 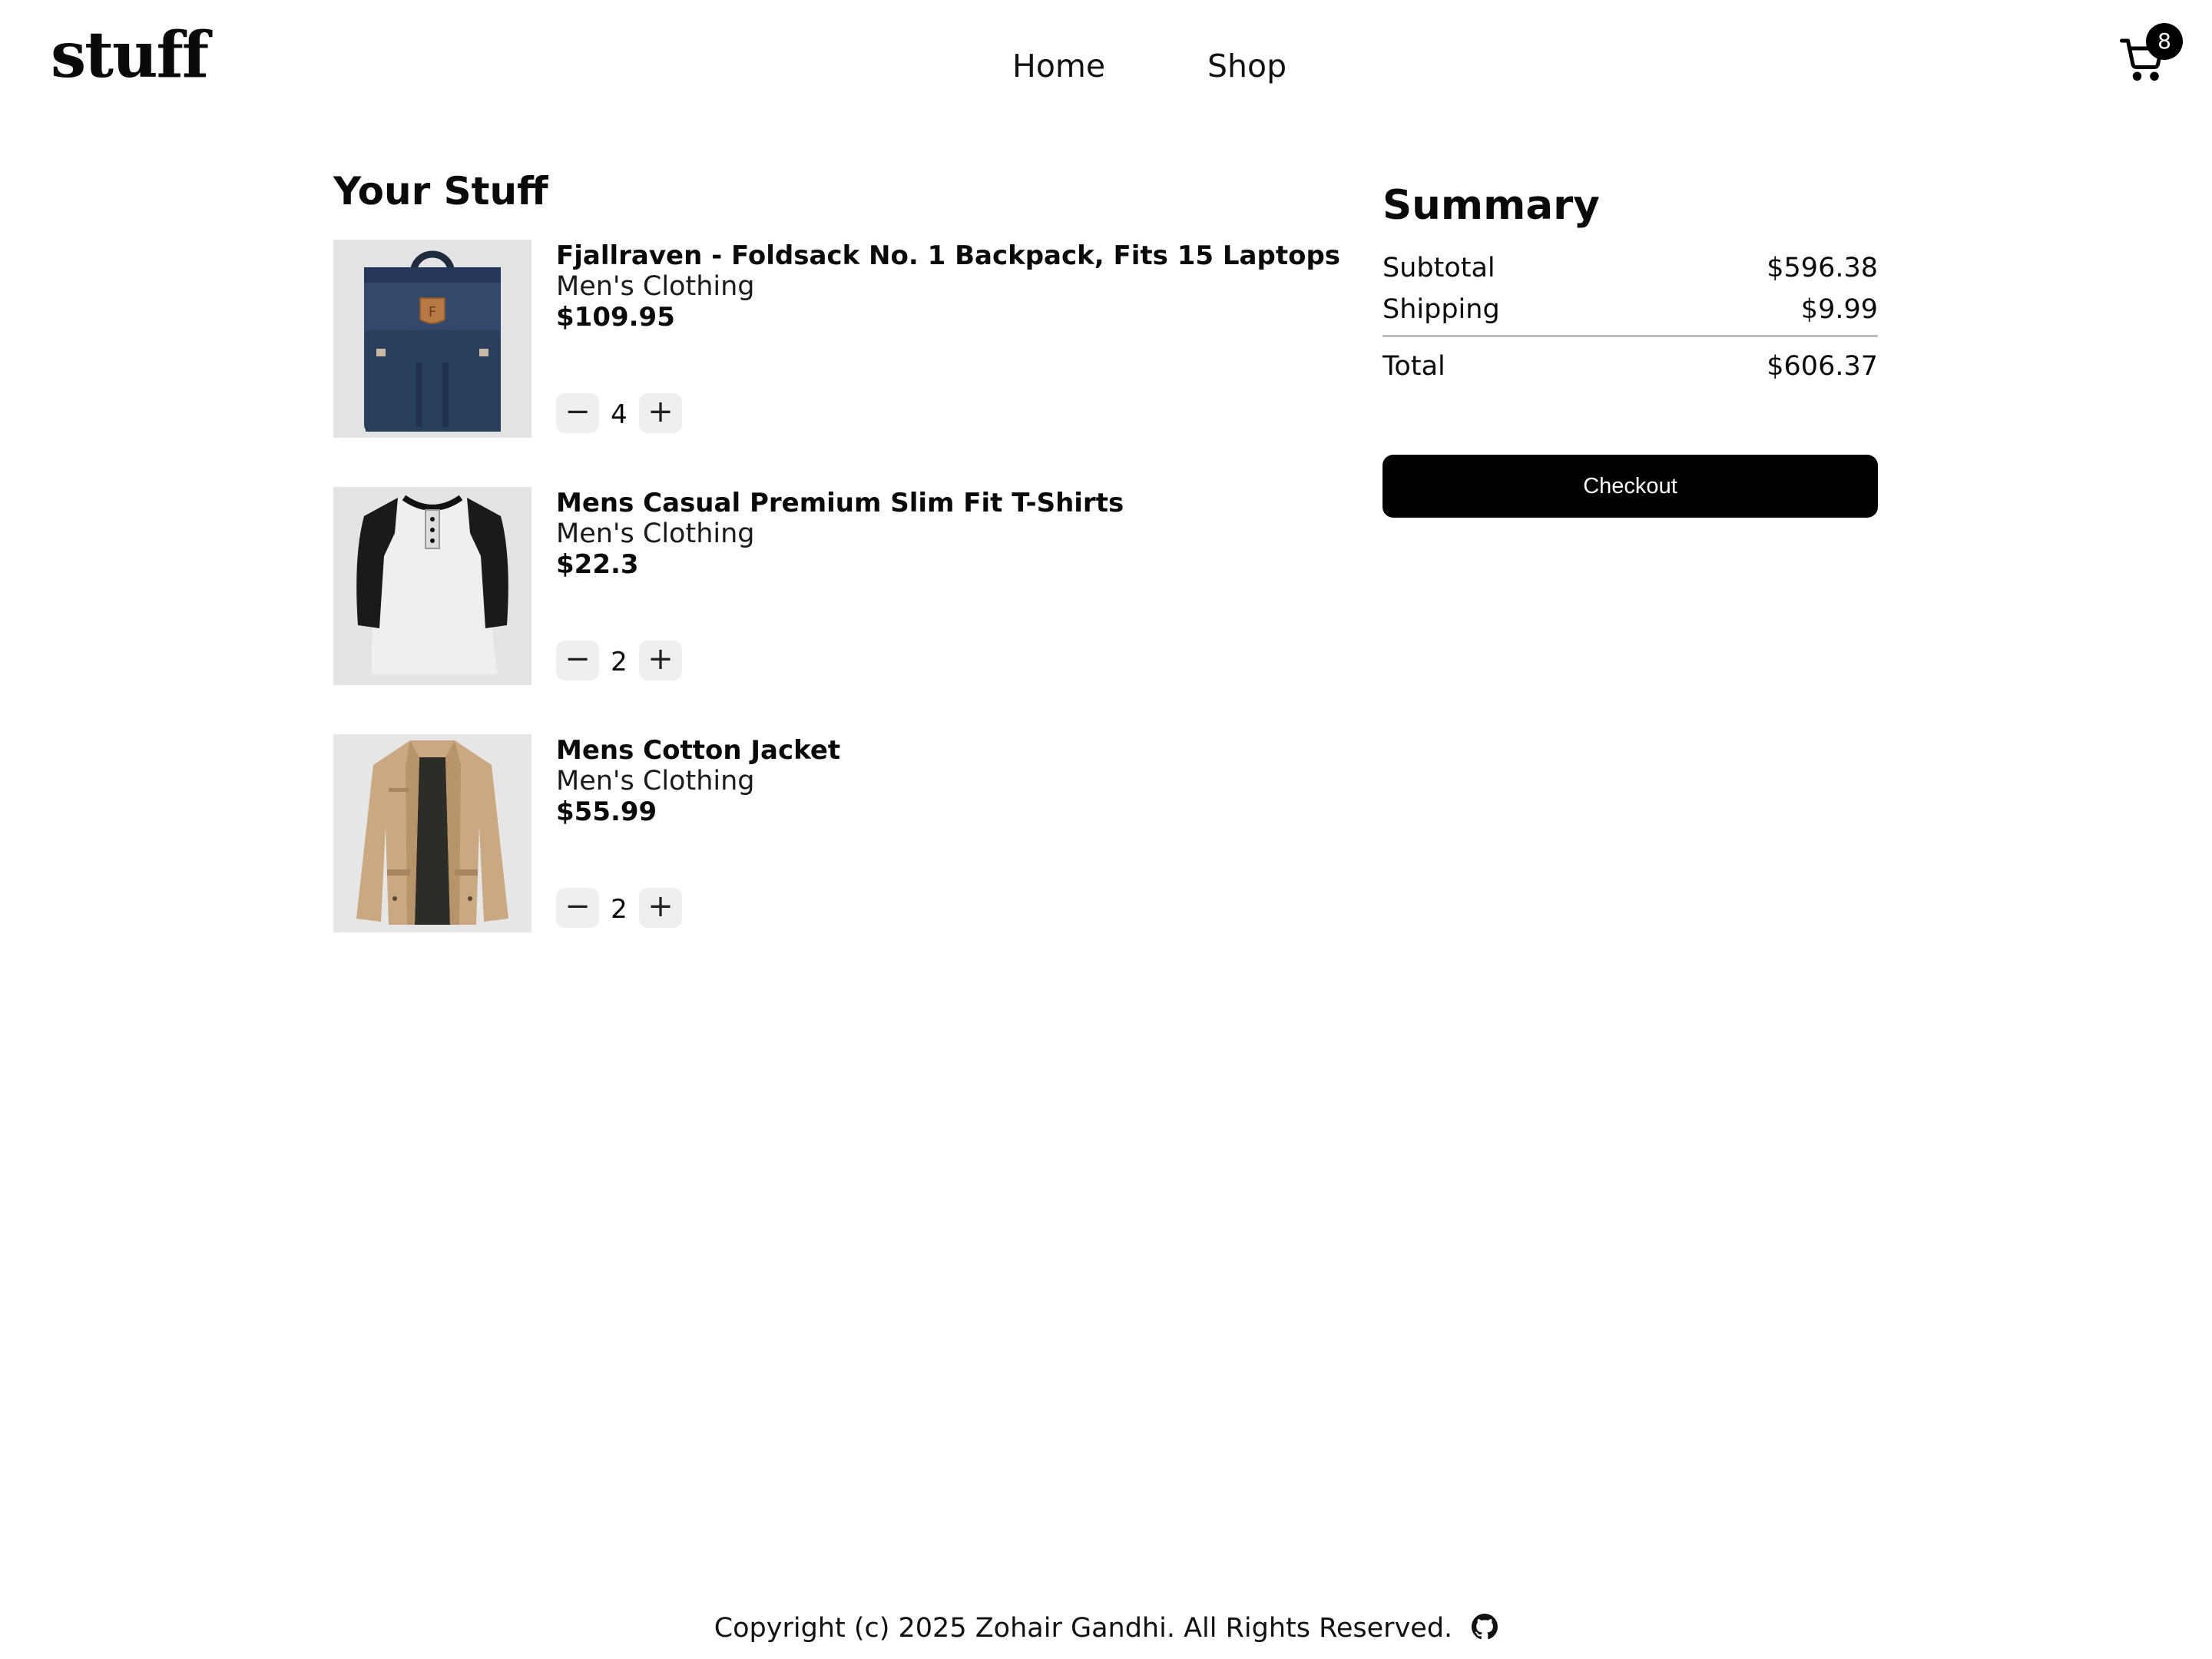 What do you see at coordinates (840, 503) in the screenshot?
I see `item-title: Mens Casual Premium Slim Fit T-Shirts` at bounding box center [840, 503].